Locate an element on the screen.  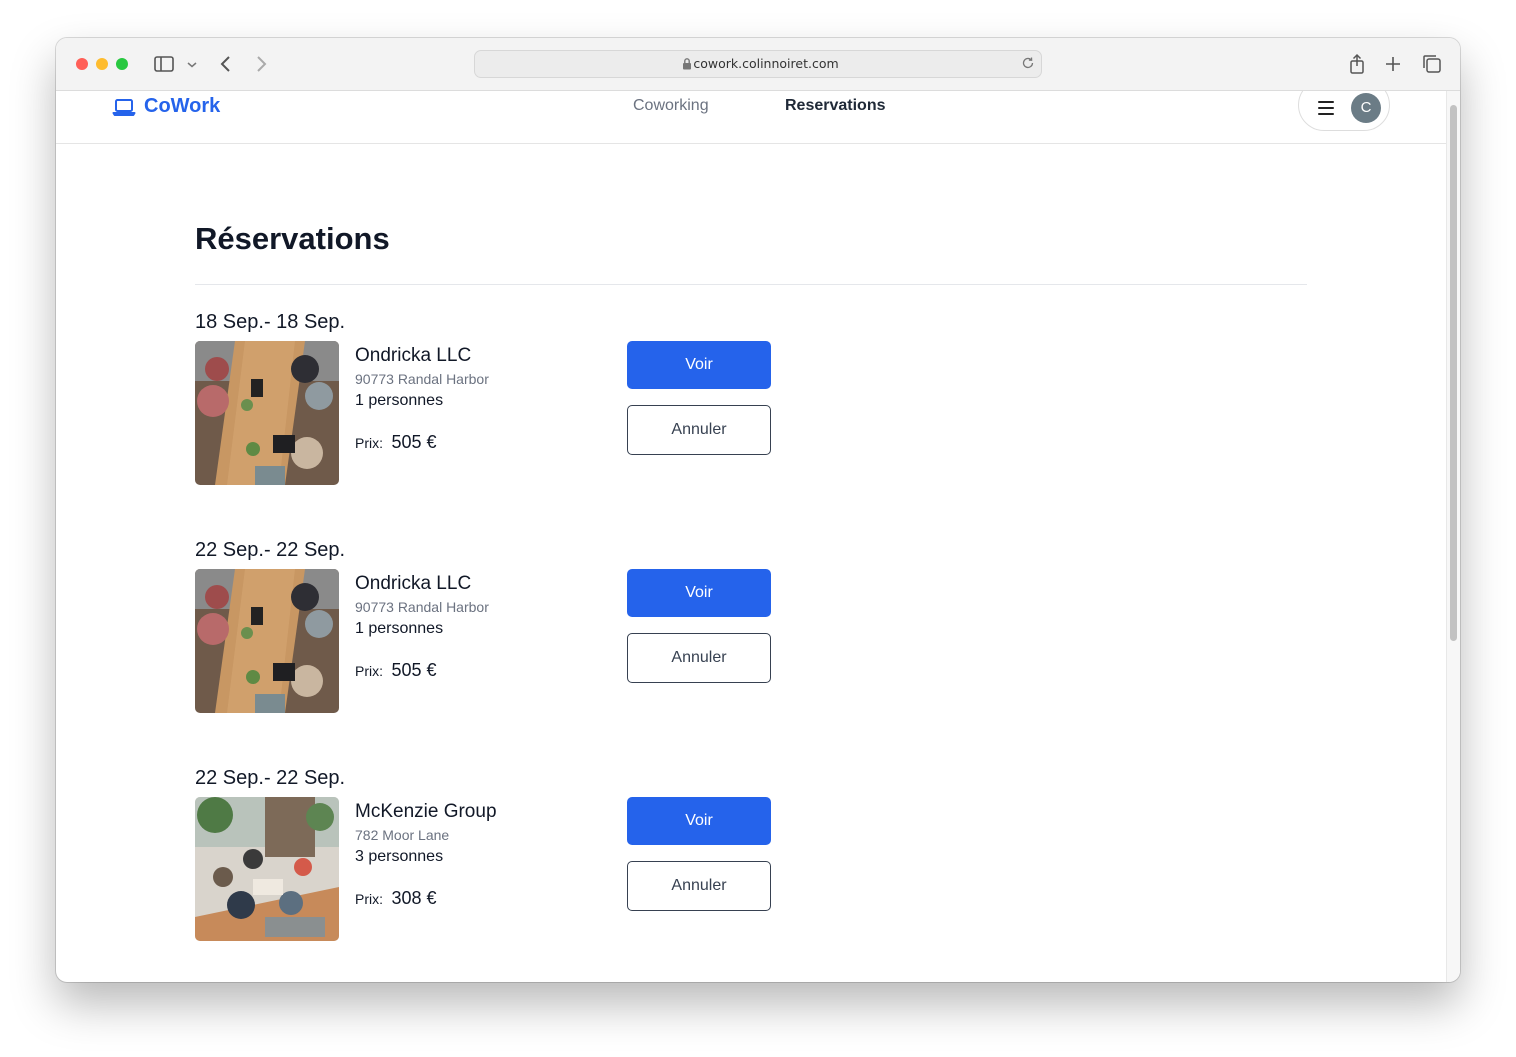
price-value: 308 € is located at coordinates (414, 898).